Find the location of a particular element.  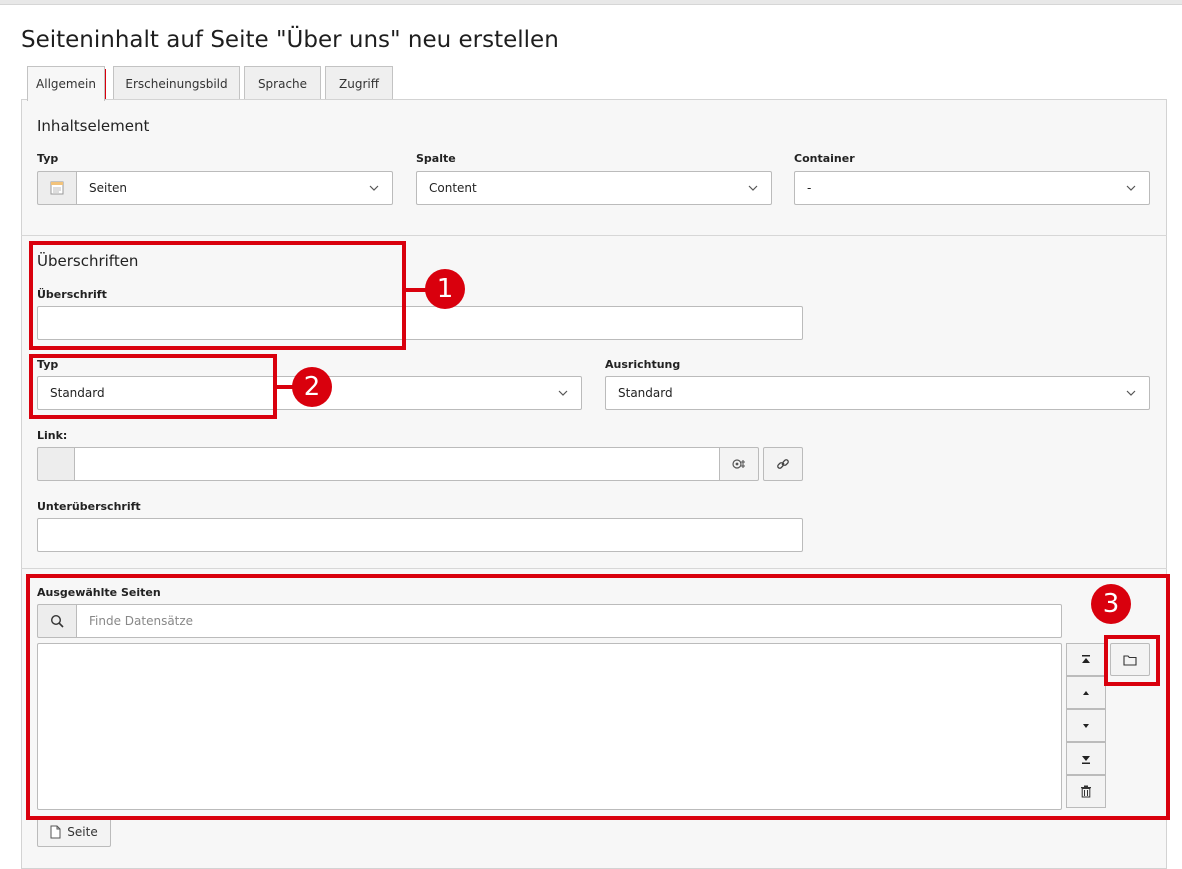

column-select-value: Content is located at coordinates (453, 188).